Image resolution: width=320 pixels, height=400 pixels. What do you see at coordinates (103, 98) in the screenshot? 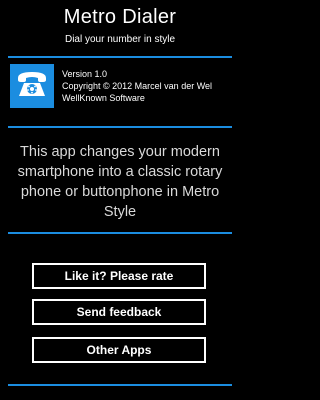
I see `company-text: WellKnown Software` at bounding box center [103, 98].